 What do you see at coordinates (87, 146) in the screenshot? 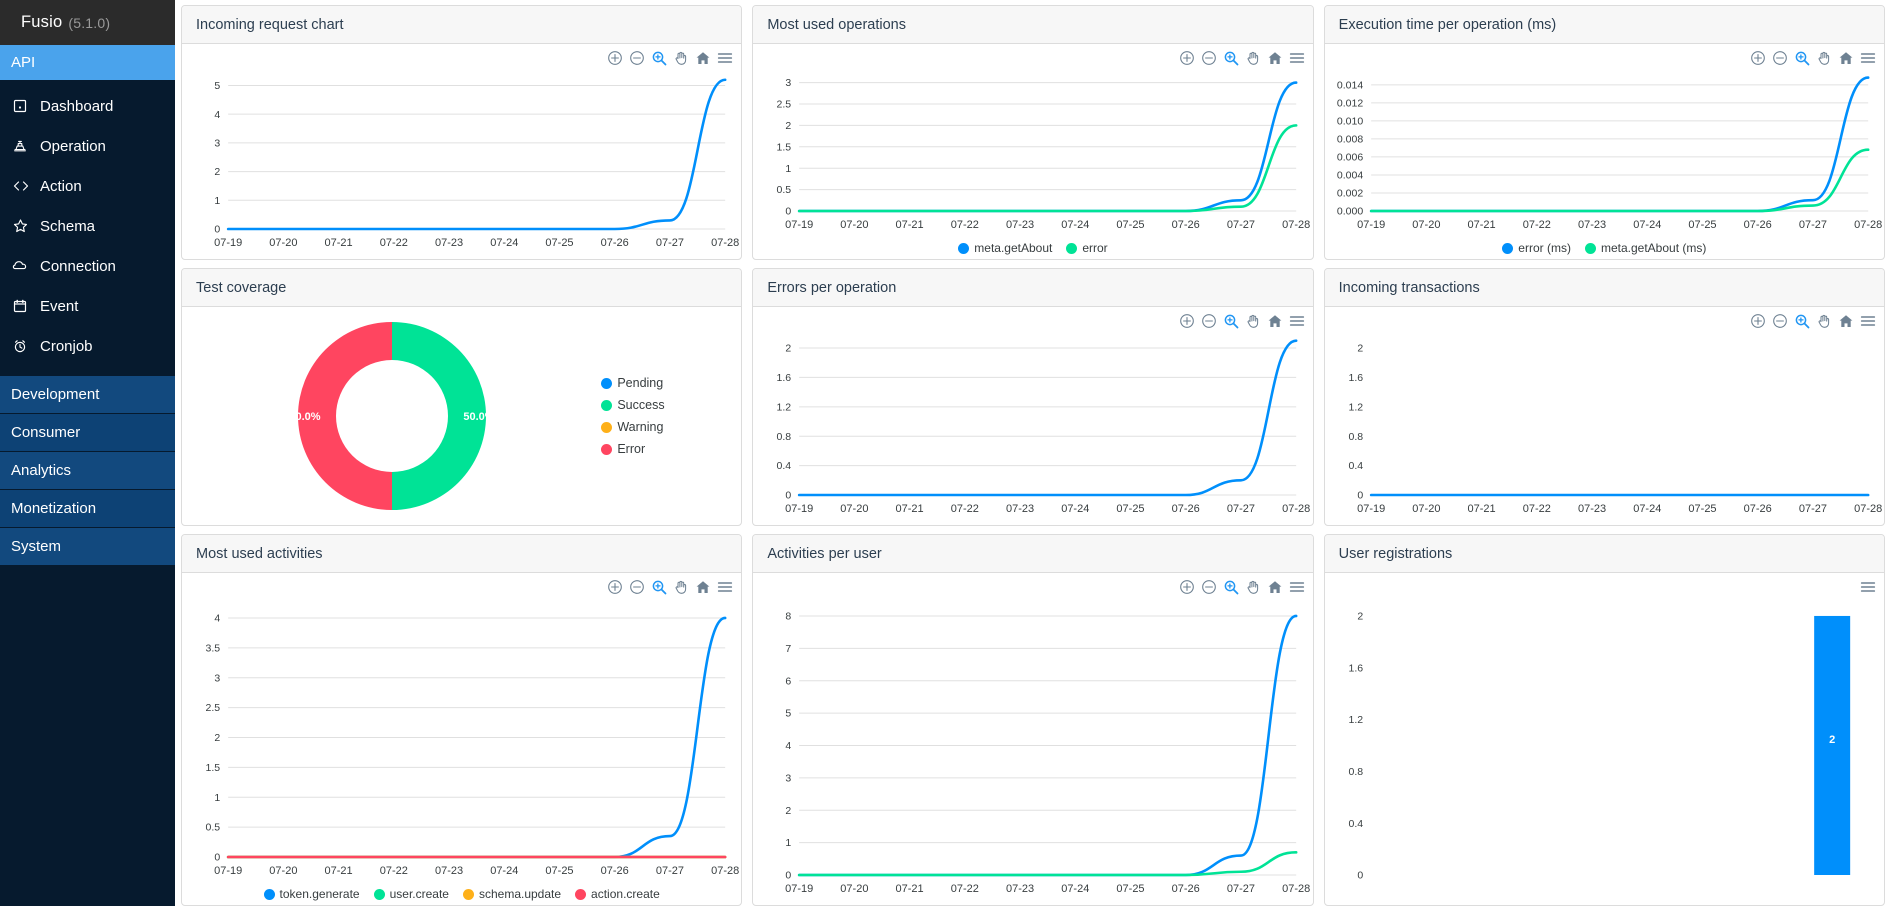
I see `sidebar-item-operation: Operation` at bounding box center [87, 146].